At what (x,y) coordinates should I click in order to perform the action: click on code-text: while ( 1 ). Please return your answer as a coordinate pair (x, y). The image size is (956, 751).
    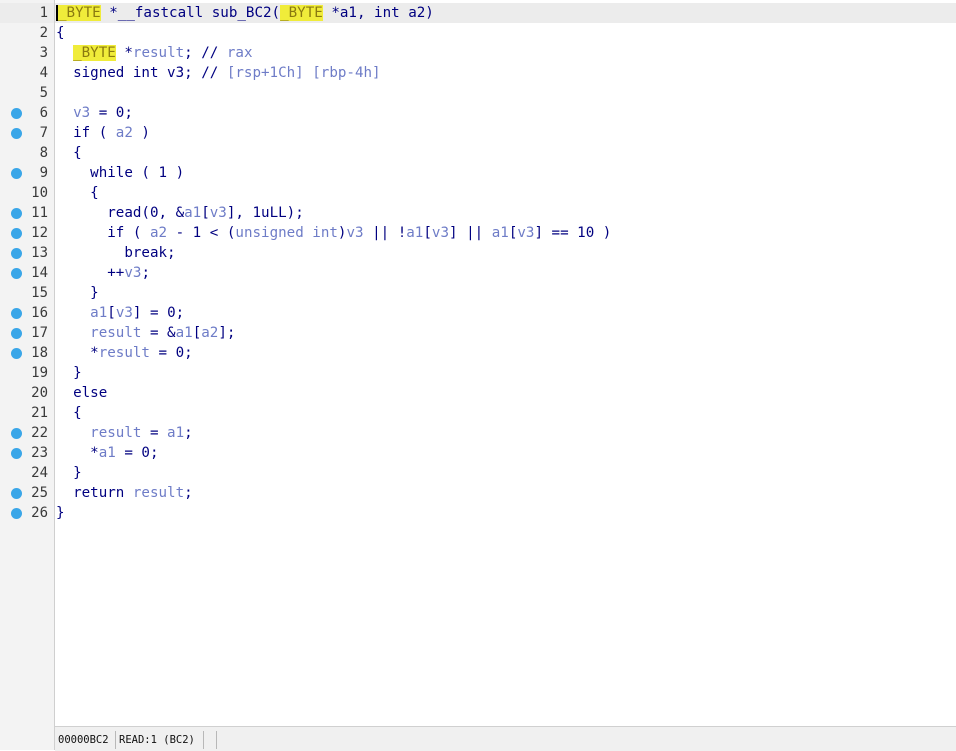
    Looking at the image, I should click on (120, 173).